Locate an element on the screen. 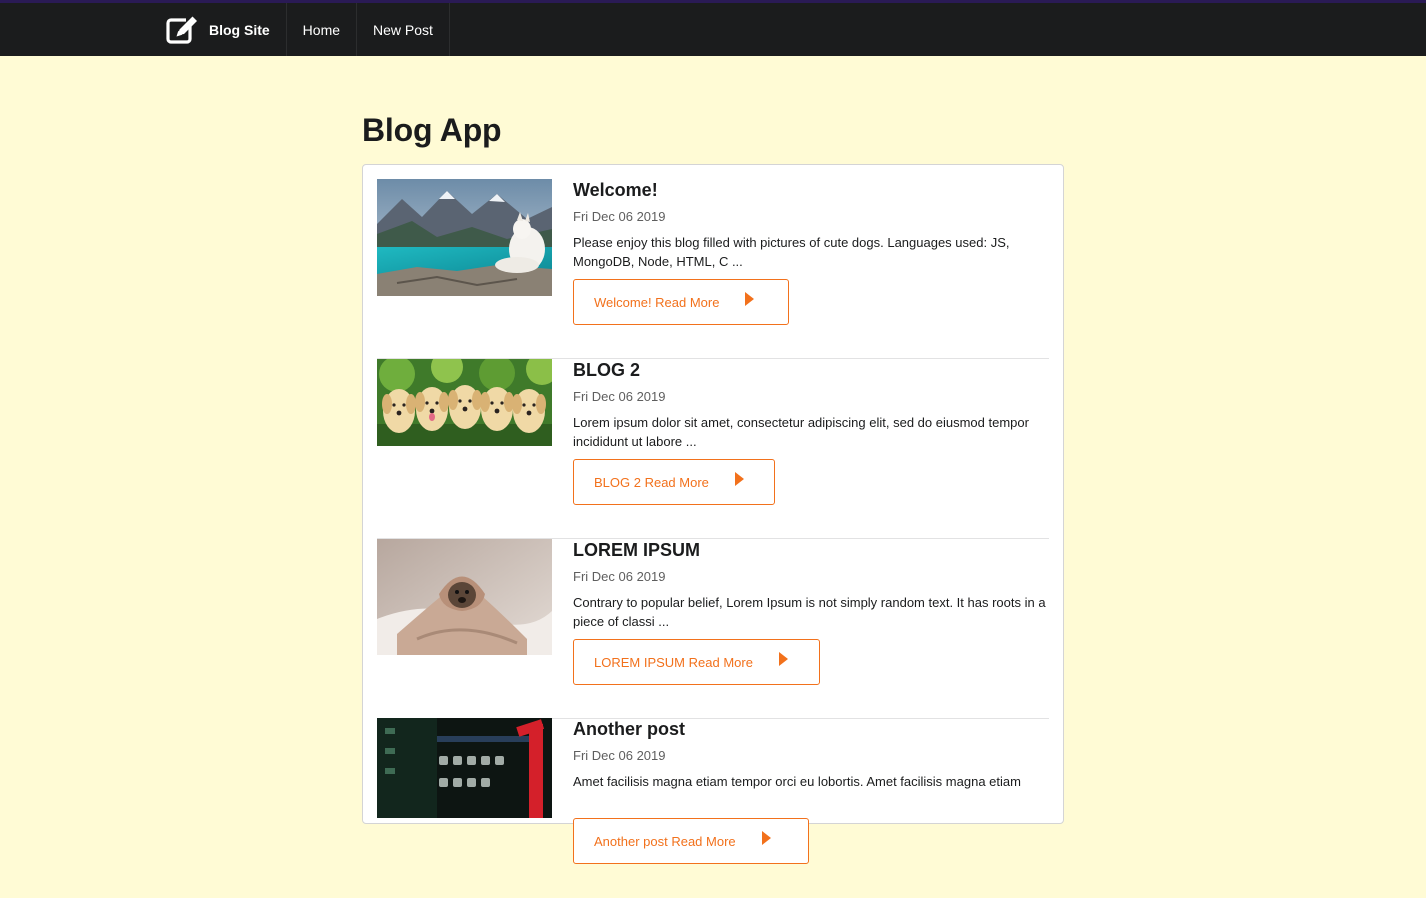 The width and height of the screenshot is (1426, 898). brand-label: Blog Site is located at coordinates (239, 29).